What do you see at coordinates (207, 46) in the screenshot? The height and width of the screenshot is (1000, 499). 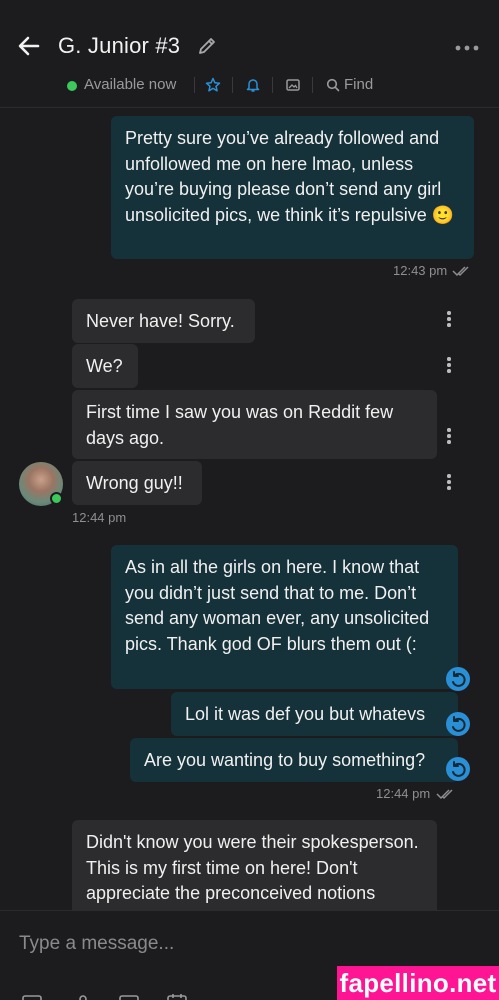 I see `edit-pencil-icon` at bounding box center [207, 46].